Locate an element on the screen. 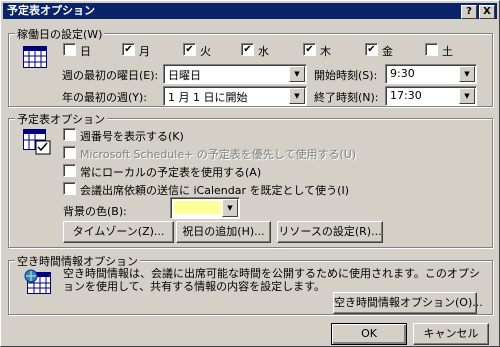 This screenshot has width=500, height=347. background-color-select: ▼ is located at coordinates (205, 208).